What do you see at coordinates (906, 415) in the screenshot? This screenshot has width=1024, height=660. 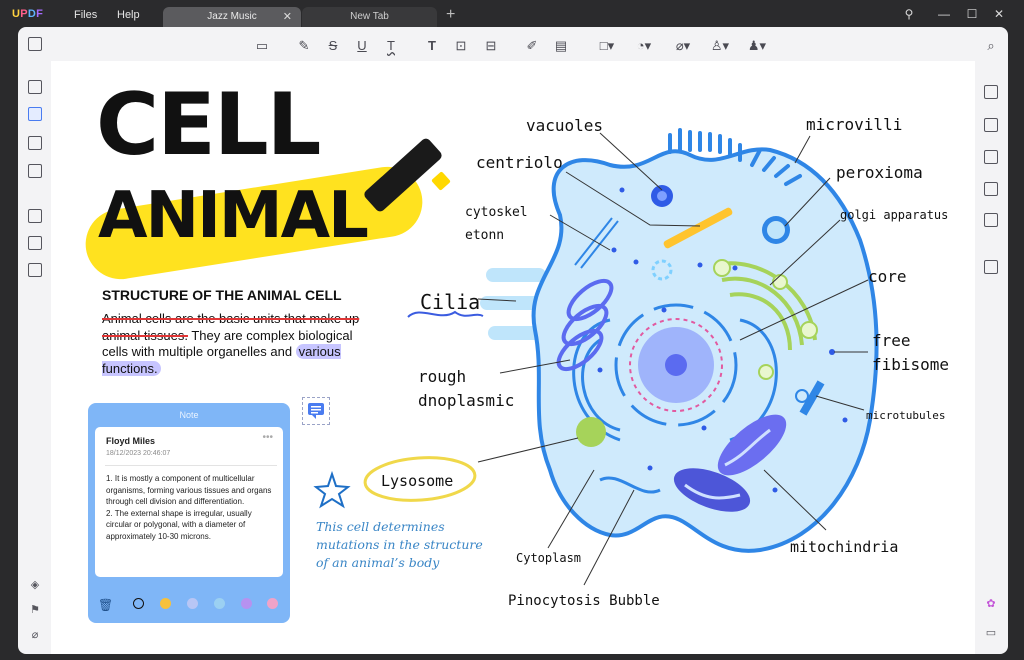 I see `label-microtubules: microtubules` at bounding box center [906, 415].